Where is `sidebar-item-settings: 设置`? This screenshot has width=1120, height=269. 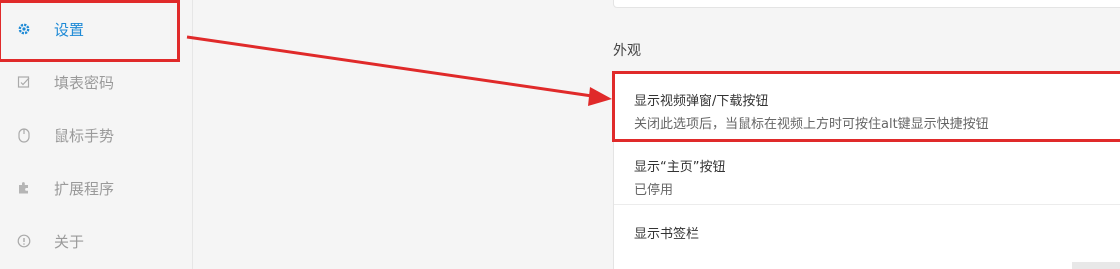
sidebar-item-settings: 设置 is located at coordinates (96, 29).